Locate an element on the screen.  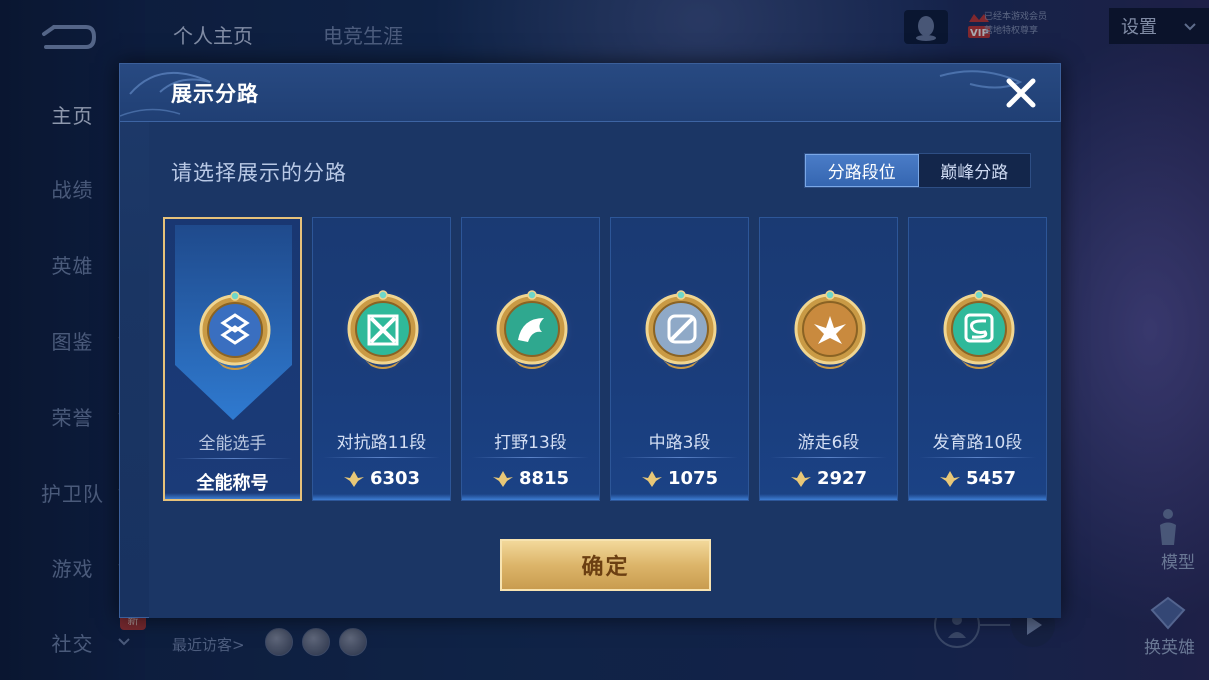
lane-score-value: 8815 is located at coordinates (544, 478).